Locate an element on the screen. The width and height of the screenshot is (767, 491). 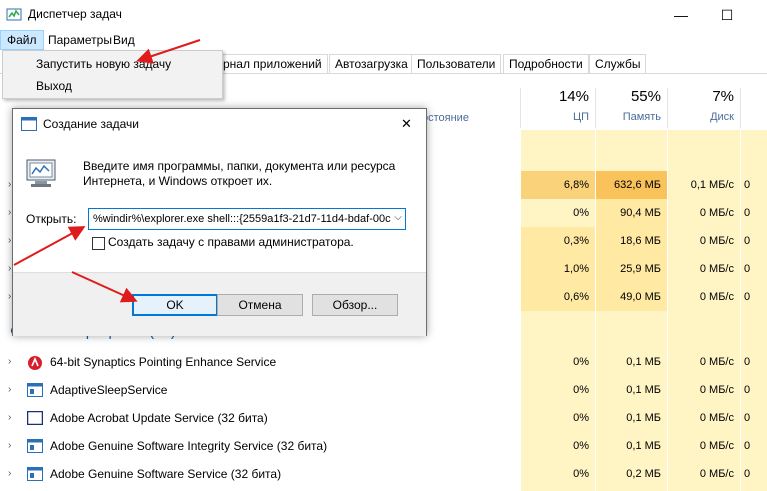
arrow-to-open-input is located at coordinates (49, 246).